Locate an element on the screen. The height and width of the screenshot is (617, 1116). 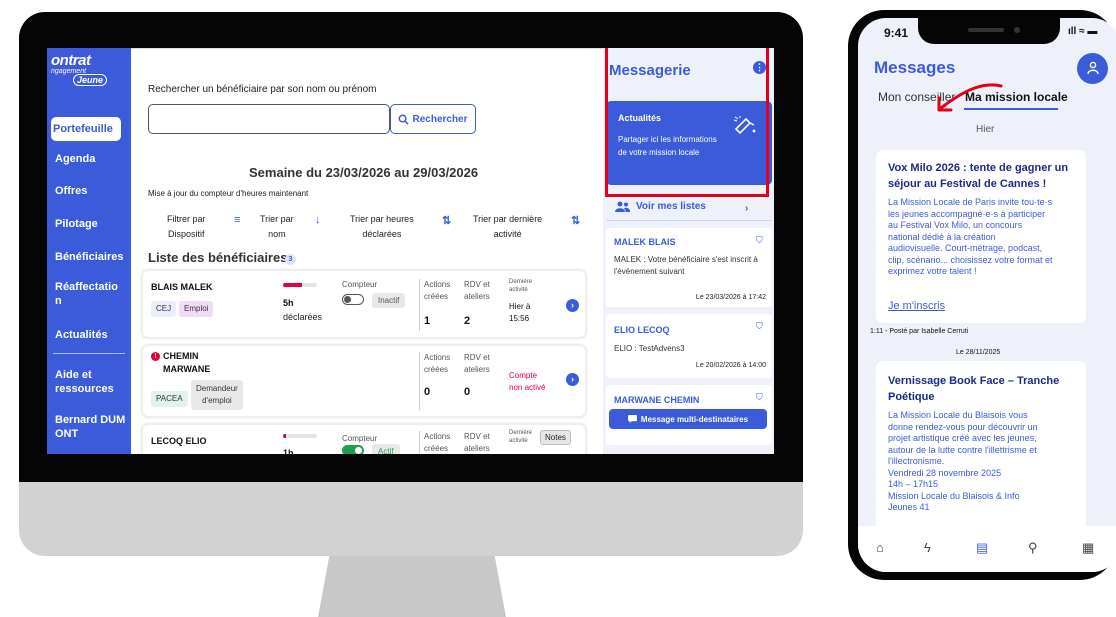
sort-last-activity: Trier par dernière activité is located at coordinates (507, 227).